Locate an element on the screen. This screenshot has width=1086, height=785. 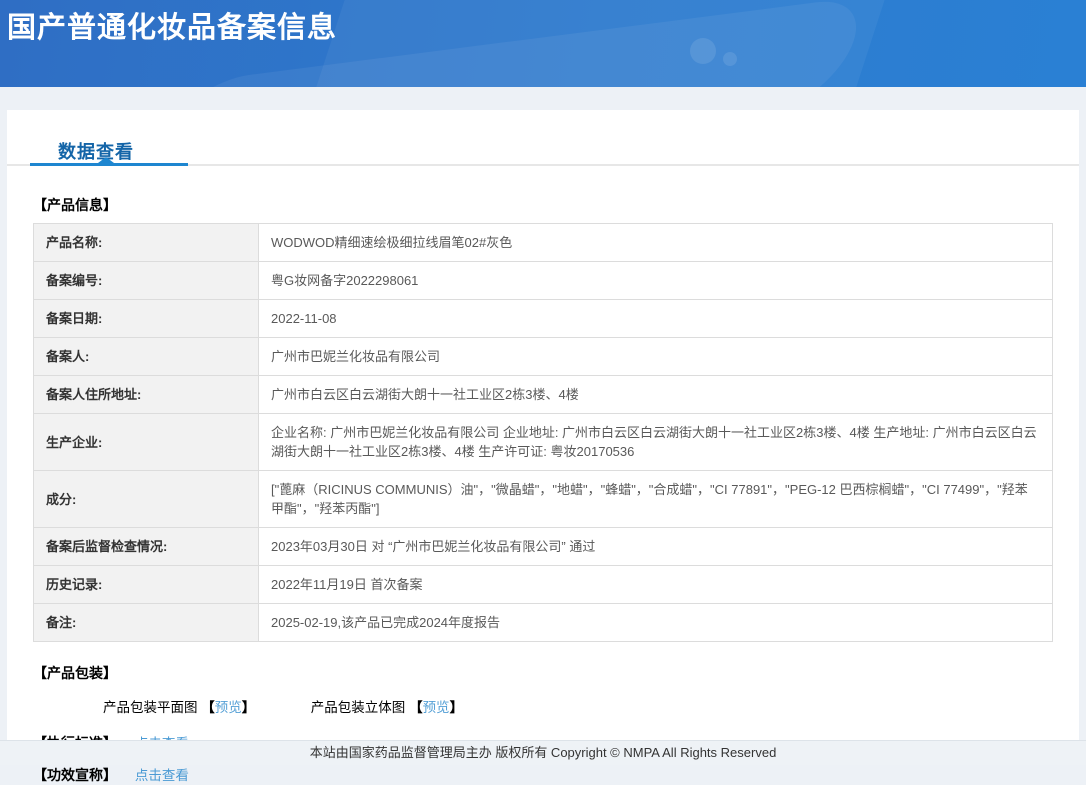
section-title-product-info: 【产品信息】 is located at coordinates (75, 205).